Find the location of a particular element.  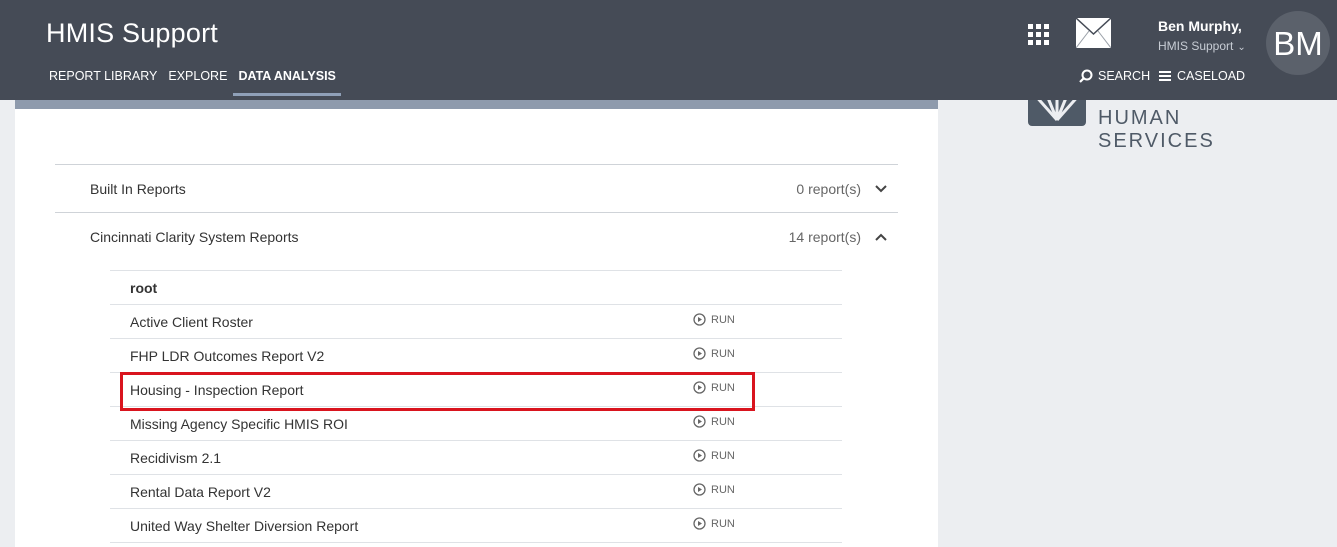

section-count: 0 report(s) is located at coordinates (828, 189).